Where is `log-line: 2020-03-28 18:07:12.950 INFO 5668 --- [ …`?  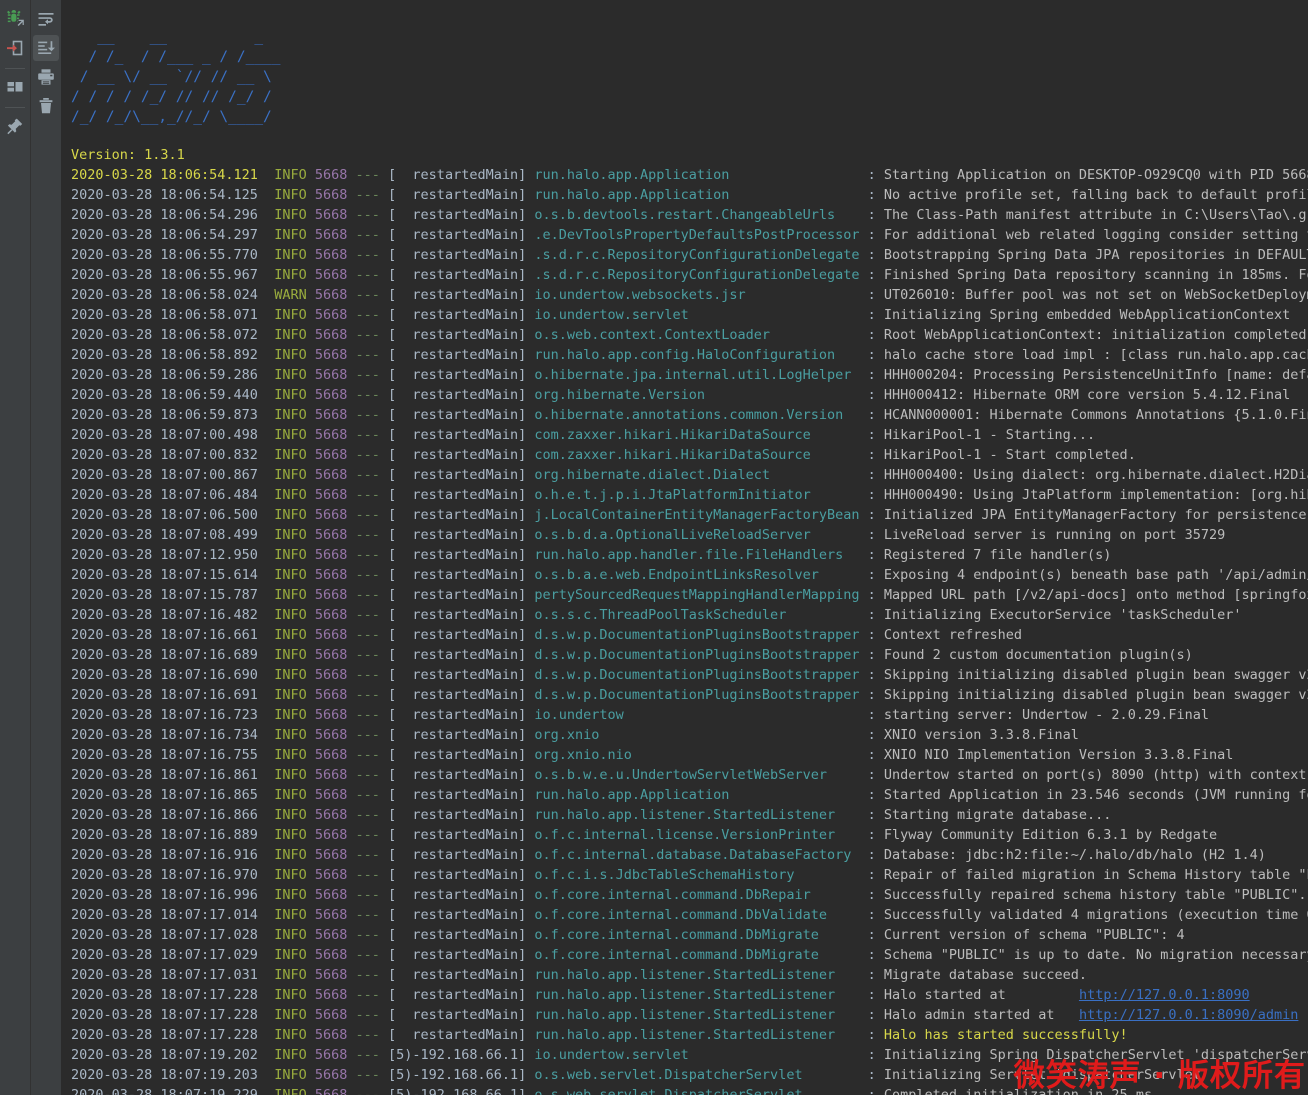
log-line: 2020-03-28 18:07:12.950 INFO 5668 --- [ … is located at coordinates (689, 555).